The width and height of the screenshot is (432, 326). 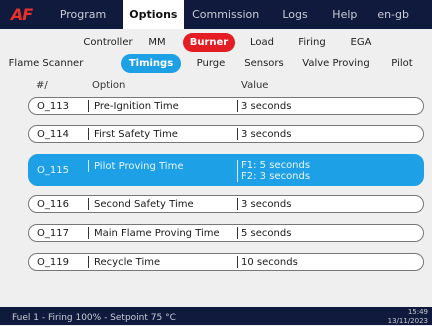 What do you see at coordinates (53, 106) in the screenshot?
I see `row-id: O_113` at bounding box center [53, 106].